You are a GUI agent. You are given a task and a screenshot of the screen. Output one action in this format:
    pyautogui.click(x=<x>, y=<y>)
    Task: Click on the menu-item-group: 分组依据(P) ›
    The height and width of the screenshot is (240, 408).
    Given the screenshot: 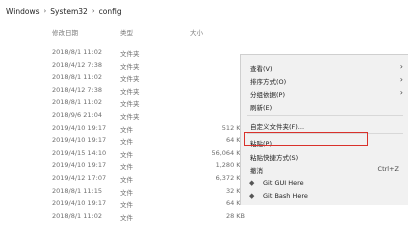 What is the action you would take?
    pyautogui.click(x=324, y=93)
    